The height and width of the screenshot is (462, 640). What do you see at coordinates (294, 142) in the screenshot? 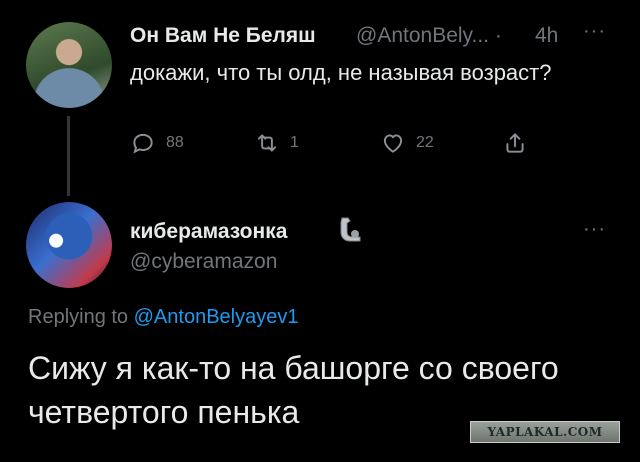
I see `retweet-count: 1` at bounding box center [294, 142].